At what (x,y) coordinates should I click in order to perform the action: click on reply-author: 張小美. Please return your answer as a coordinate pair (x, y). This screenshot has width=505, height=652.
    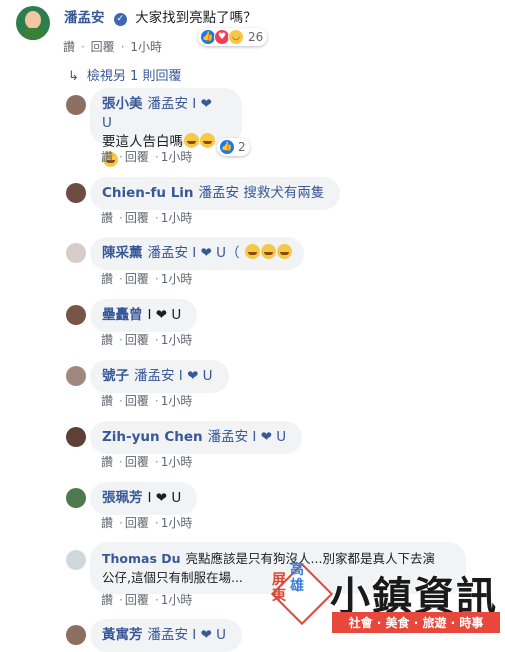
    Looking at the image, I should click on (122, 104).